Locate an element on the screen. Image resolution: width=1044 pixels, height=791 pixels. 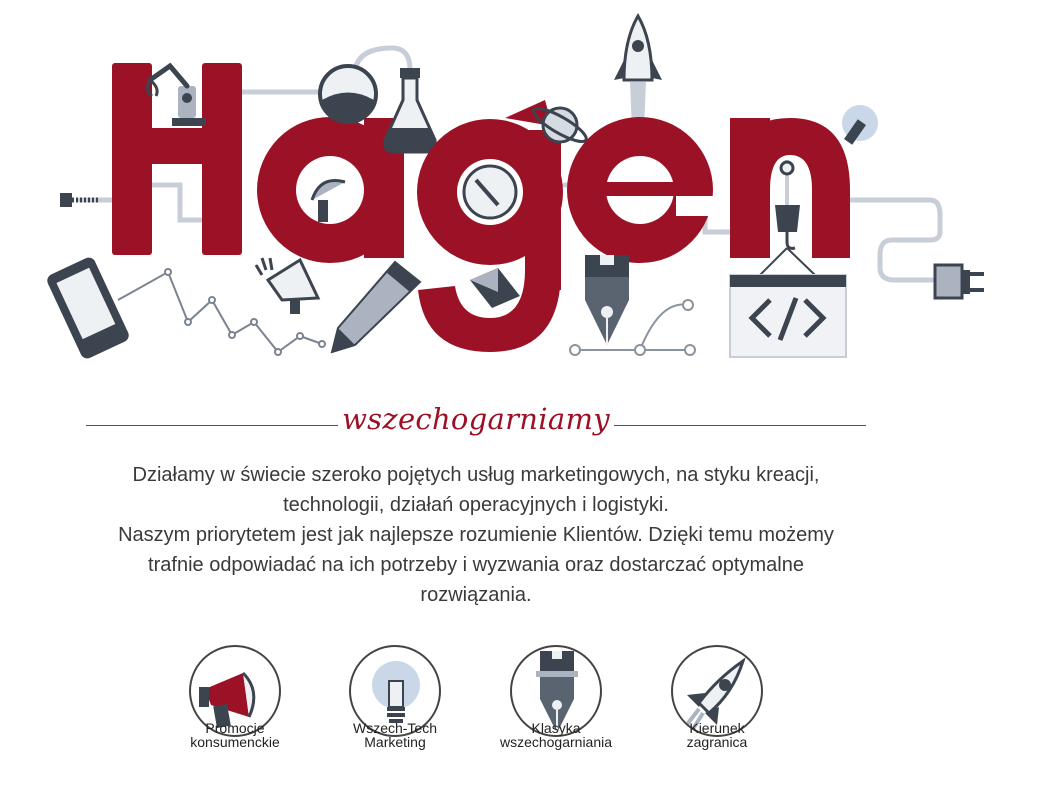
code-window-icon is located at coordinates (788, 316).